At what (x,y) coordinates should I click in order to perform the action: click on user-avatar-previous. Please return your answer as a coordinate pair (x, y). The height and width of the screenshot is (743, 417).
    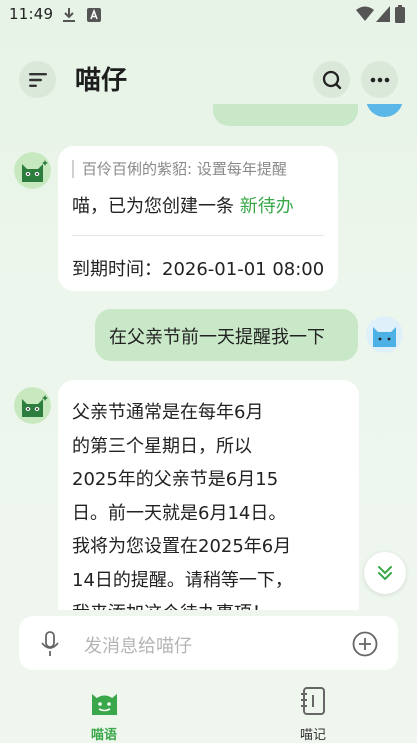
    Looking at the image, I should click on (384, 110).